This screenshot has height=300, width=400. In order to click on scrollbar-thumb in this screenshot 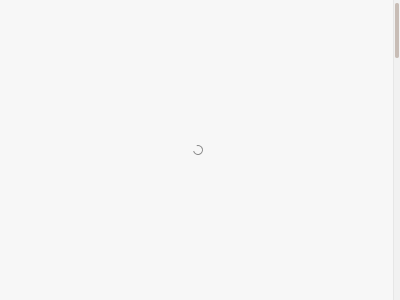, I will do `click(397, 30)`.